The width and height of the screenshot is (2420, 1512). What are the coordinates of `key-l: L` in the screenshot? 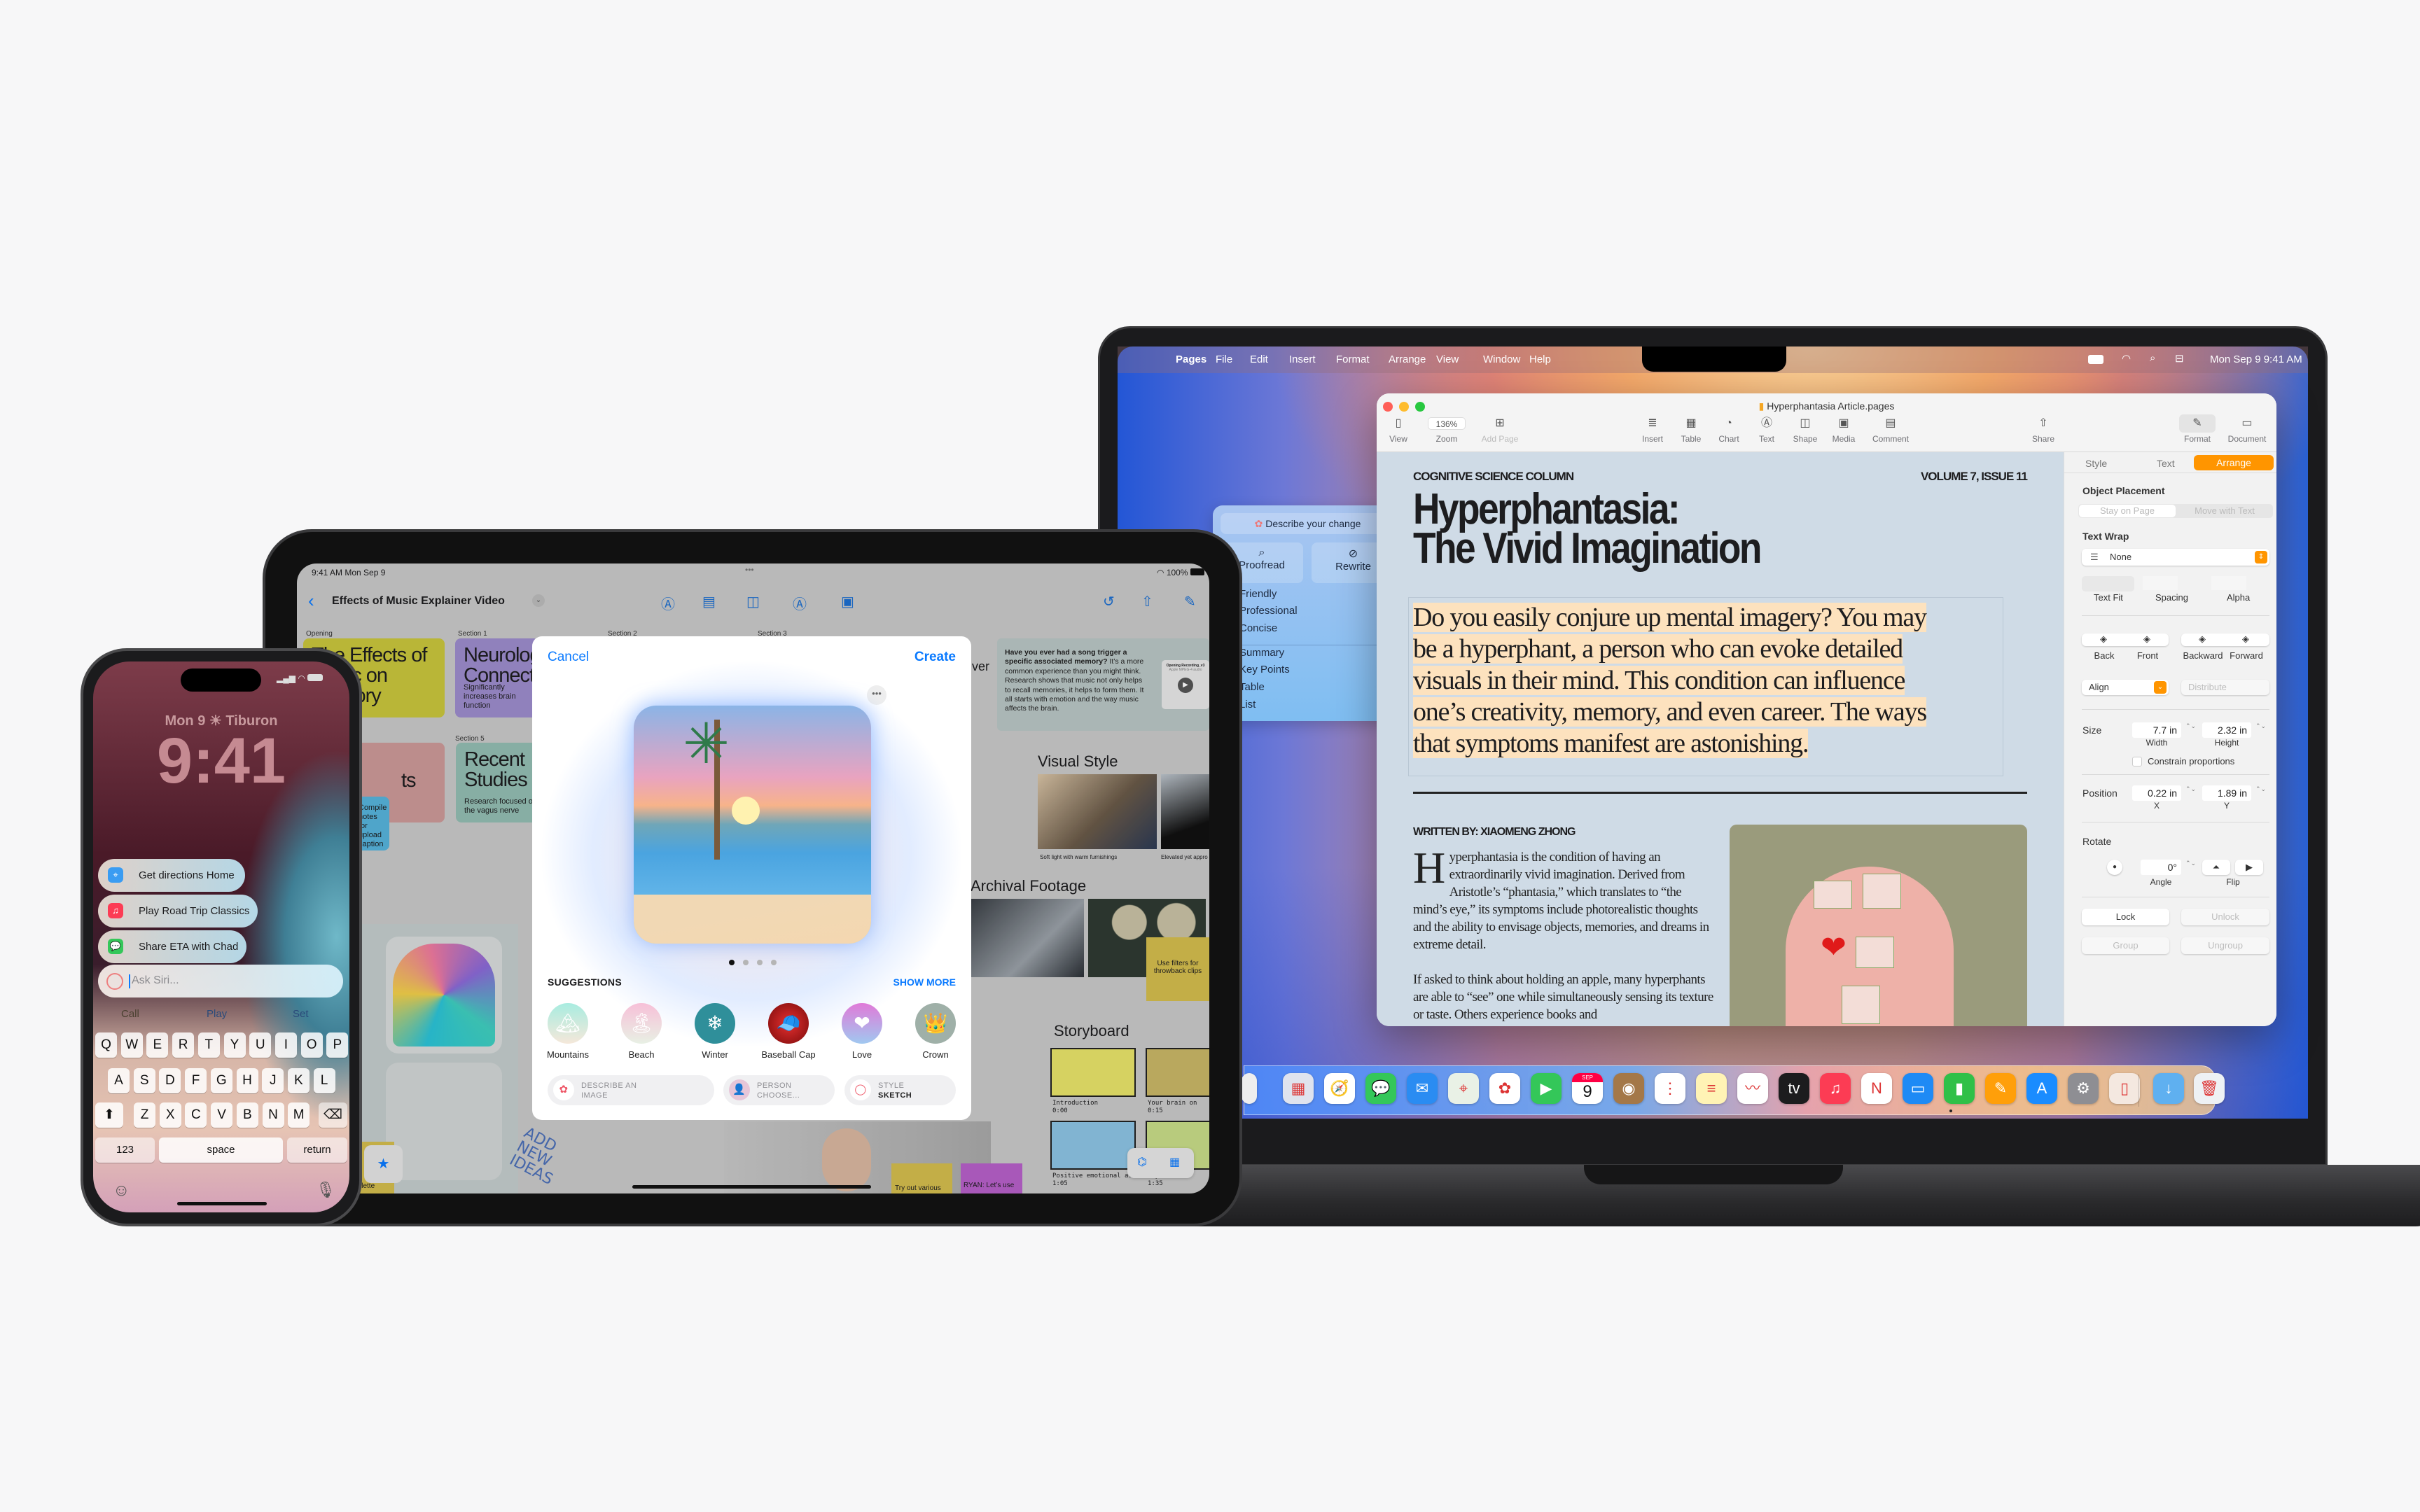 It's located at (324, 1080).